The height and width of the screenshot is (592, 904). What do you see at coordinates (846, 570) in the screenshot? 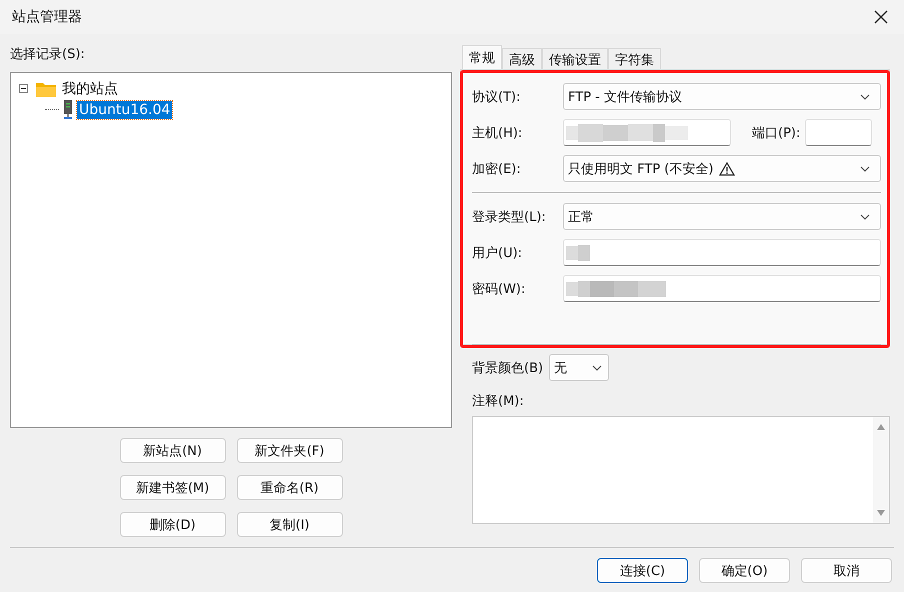
I see `dialog-button: 取消` at bounding box center [846, 570].